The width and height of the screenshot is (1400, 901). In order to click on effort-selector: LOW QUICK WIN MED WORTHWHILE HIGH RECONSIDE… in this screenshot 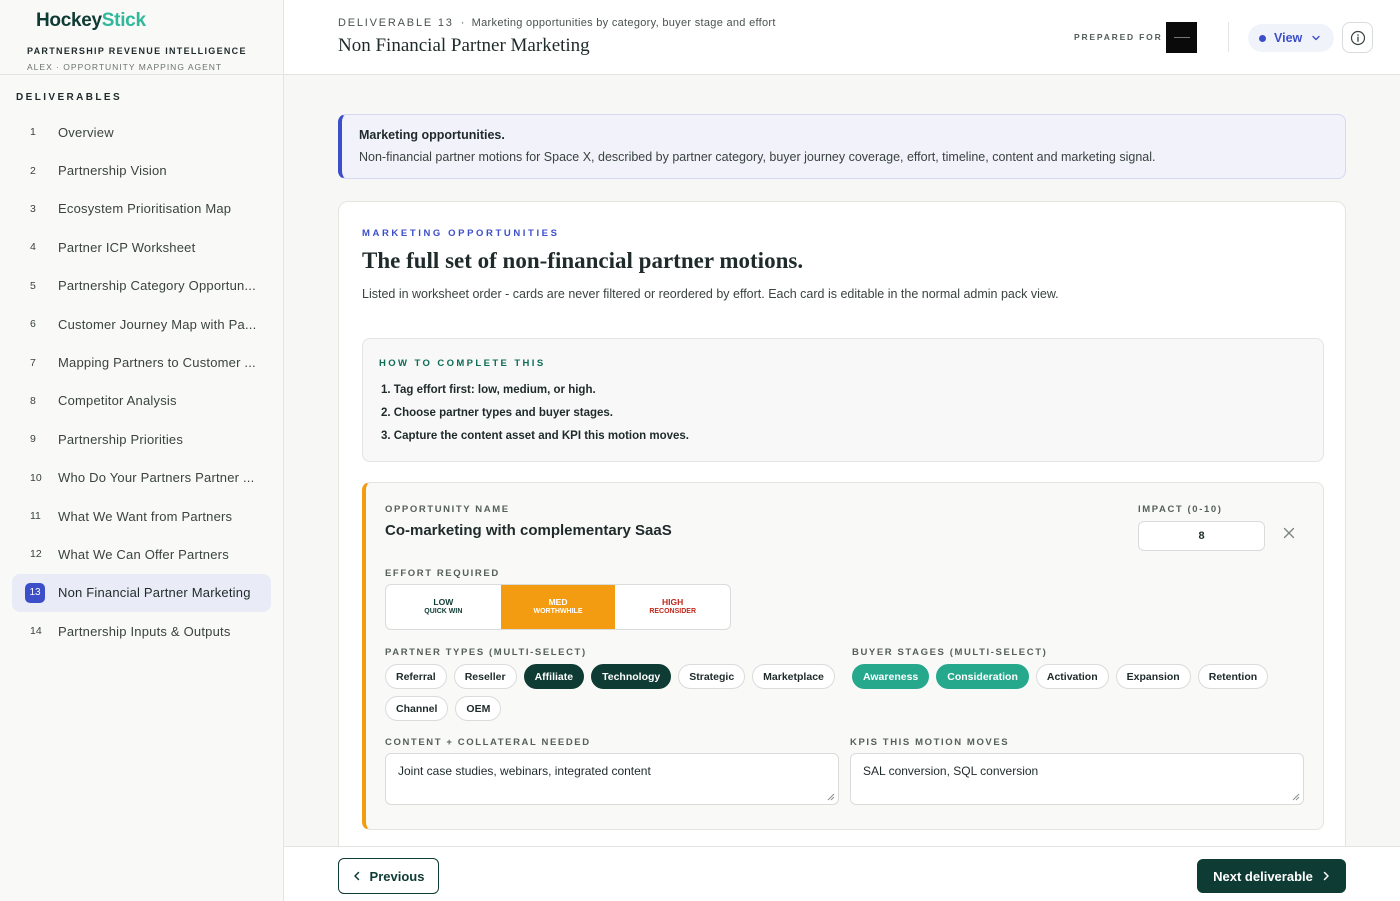, I will do `click(558, 607)`.